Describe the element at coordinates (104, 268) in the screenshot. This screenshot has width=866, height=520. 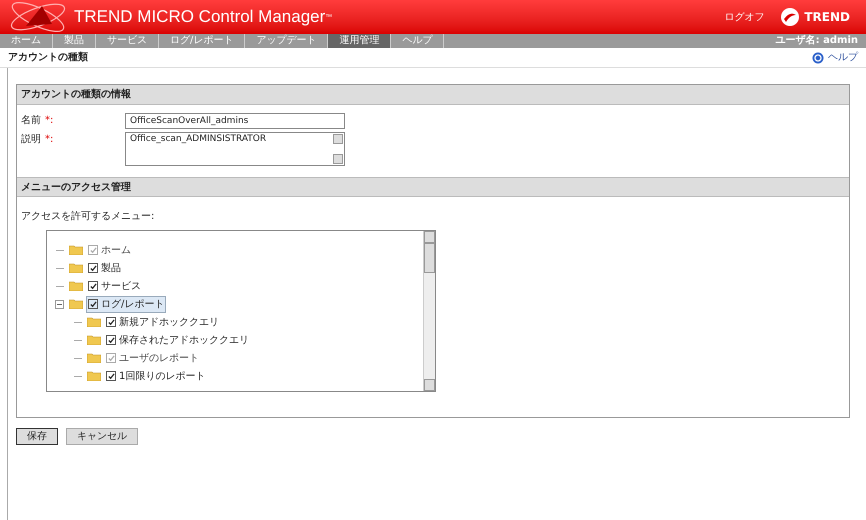
I see `tree-item: 製品` at that location.